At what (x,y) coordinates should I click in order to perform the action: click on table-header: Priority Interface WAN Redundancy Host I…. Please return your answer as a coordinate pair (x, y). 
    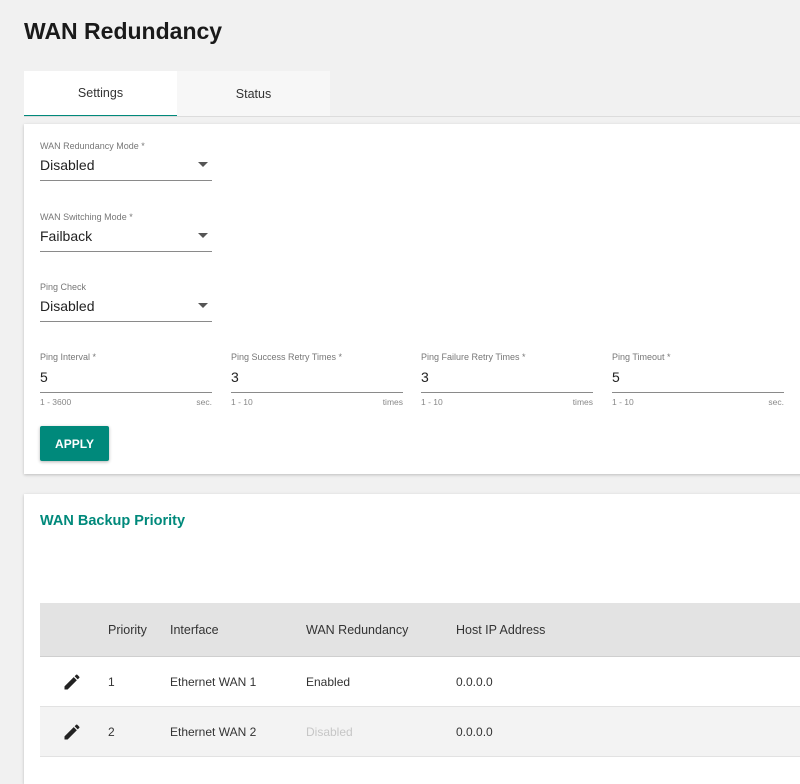
    Looking at the image, I should click on (420, 630).